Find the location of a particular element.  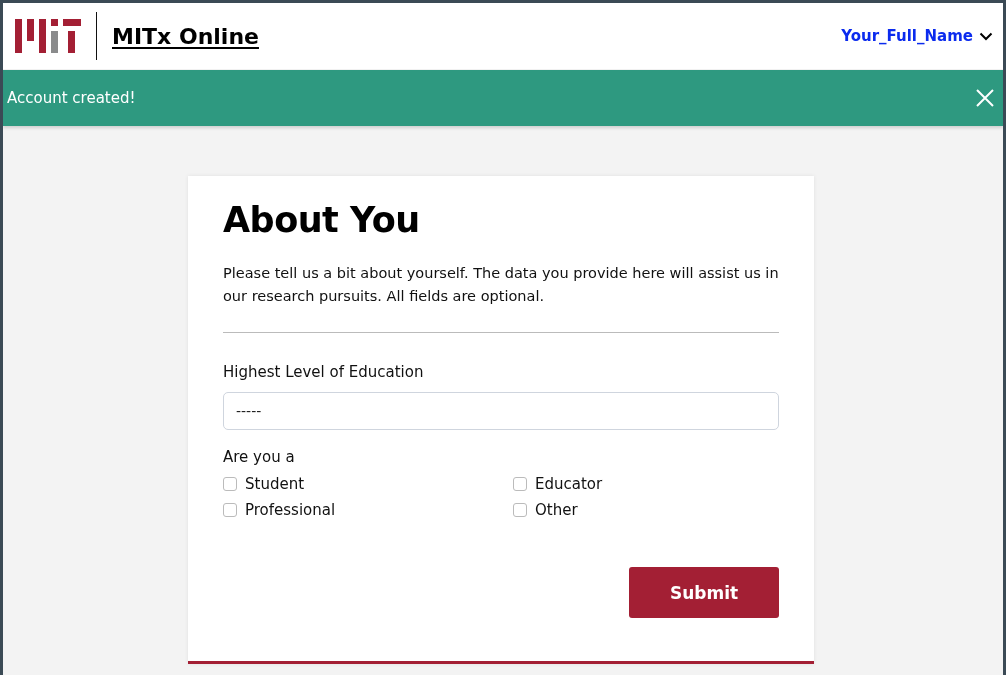

field-label: Highest Level of Education is located at coordinates (324, 372).